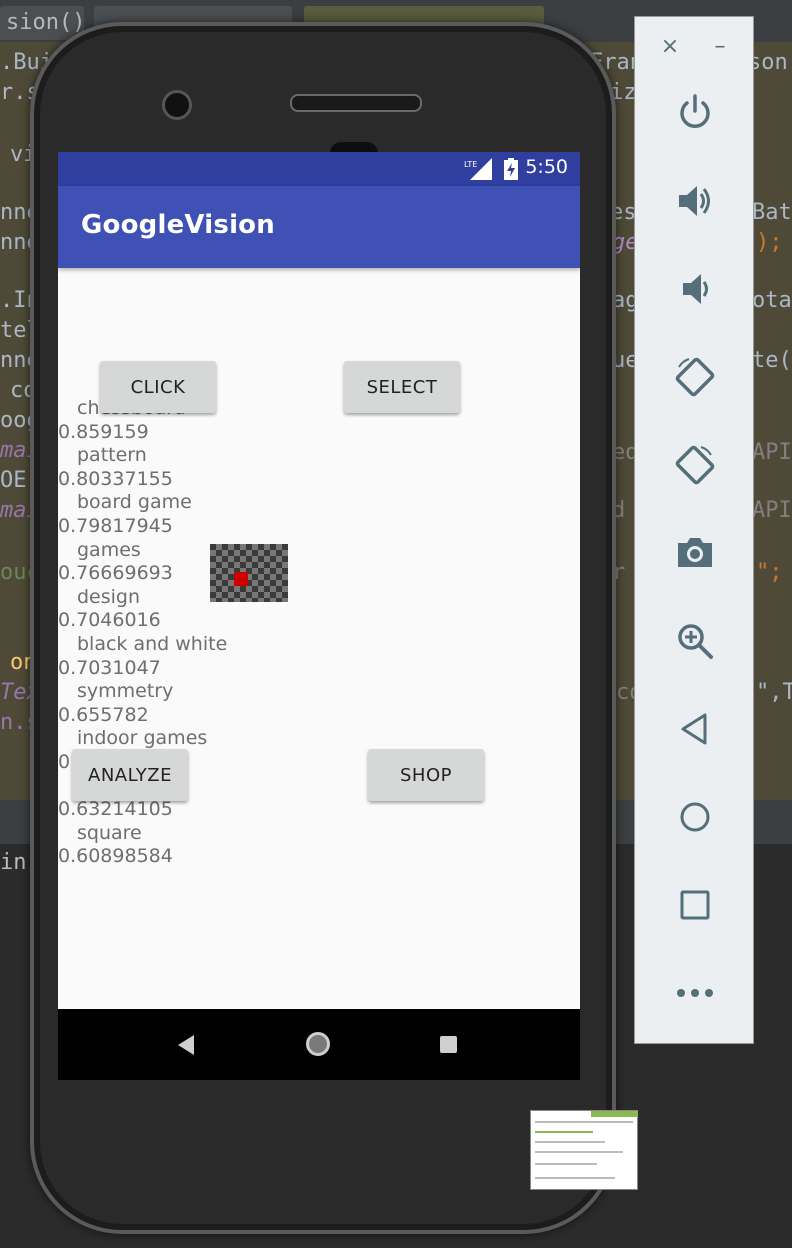 The image size is (792, 1248). Describe the element at coordinates (13, 480) in the screenshot. I see `code-text: OE` at that location.